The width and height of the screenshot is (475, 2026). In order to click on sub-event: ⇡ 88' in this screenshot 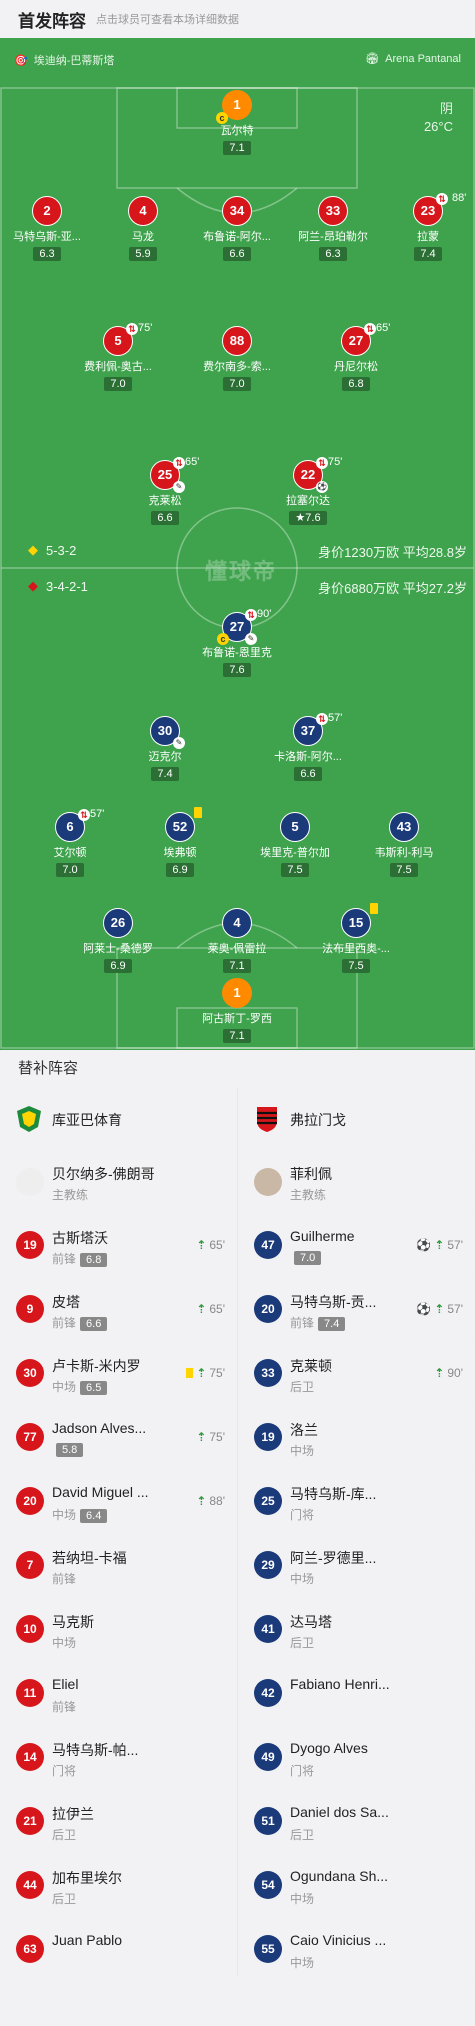, I will do `click(210, 1501)`.